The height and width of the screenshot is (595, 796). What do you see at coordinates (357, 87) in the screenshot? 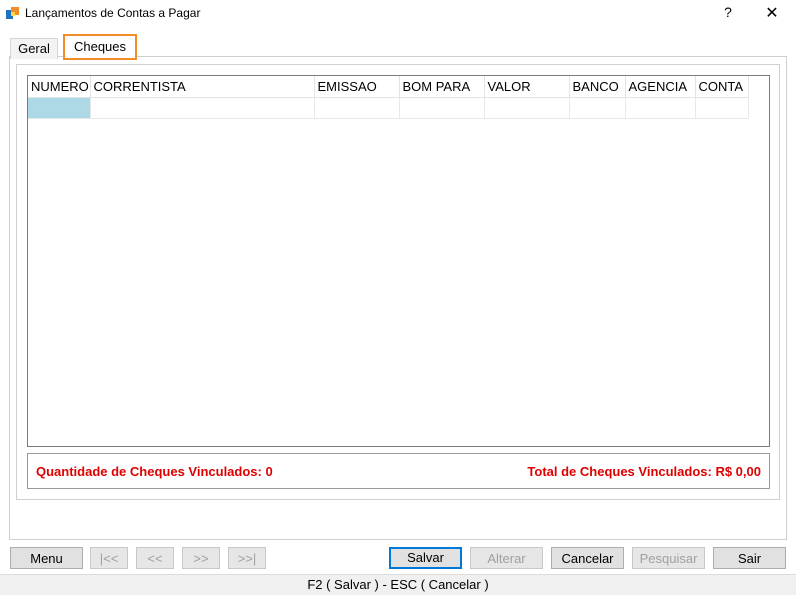
I see `col-emissao: EMISSAO` at bounding box center [357, 87].